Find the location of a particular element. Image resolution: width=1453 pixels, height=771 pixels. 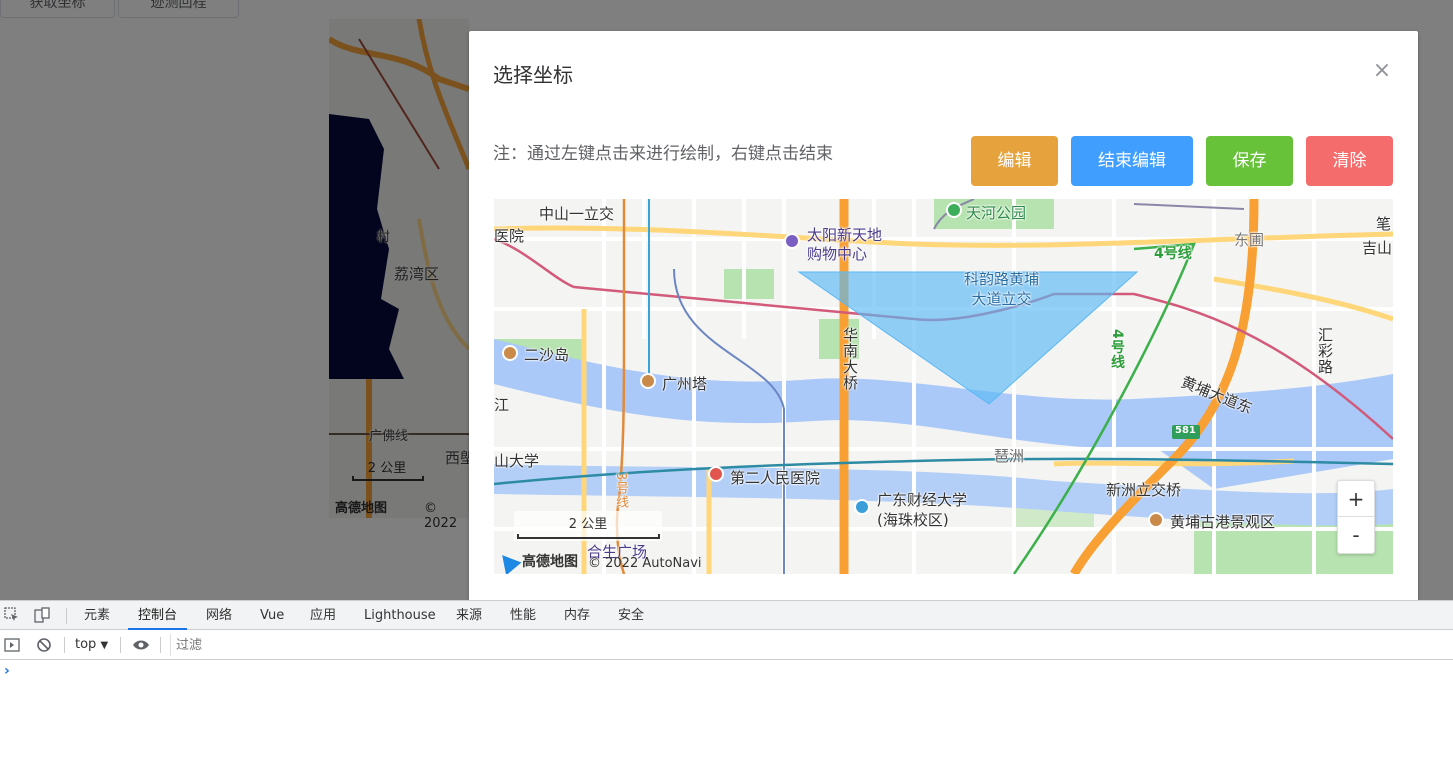

map-scale: 2 公里 is located at coordinates (588, 526).